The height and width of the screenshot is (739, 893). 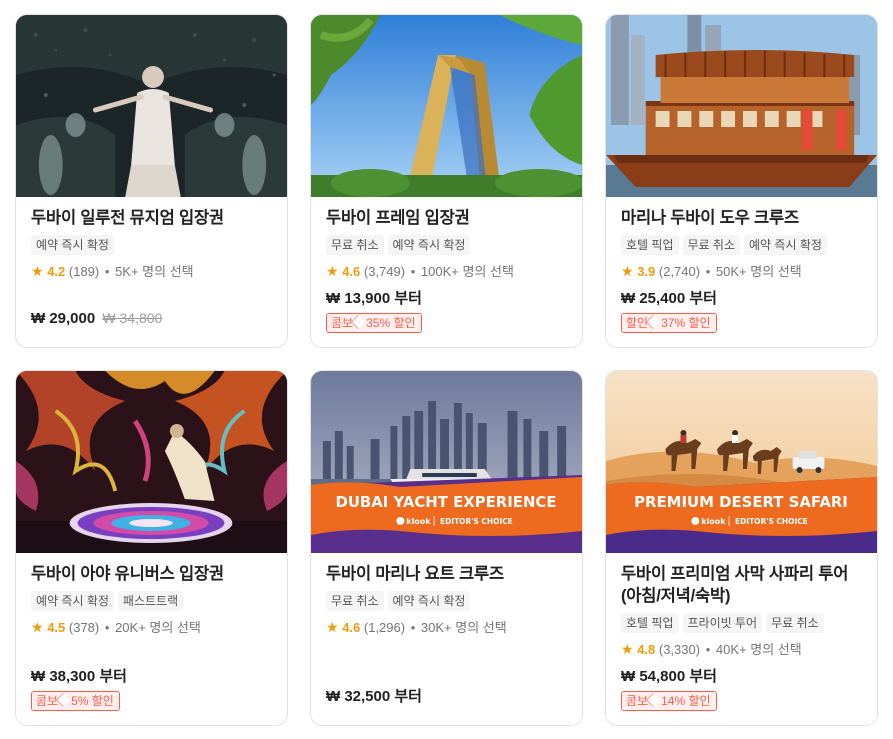 What do you see at coordinates (646, 649) in the screenshot?
I see `rating-score: 4.8` at bounding box center [646, 649].